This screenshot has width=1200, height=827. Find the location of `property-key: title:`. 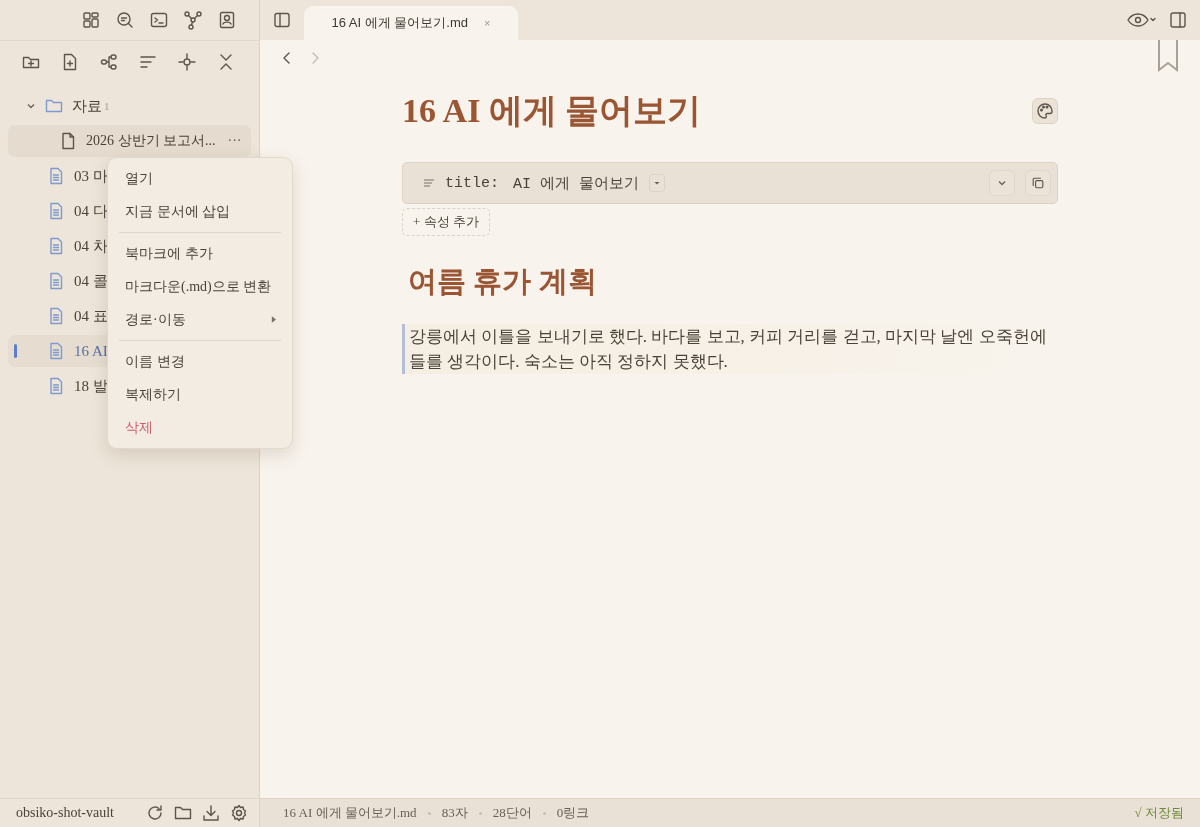

property-key: title: is located at coordinates (472, 183).